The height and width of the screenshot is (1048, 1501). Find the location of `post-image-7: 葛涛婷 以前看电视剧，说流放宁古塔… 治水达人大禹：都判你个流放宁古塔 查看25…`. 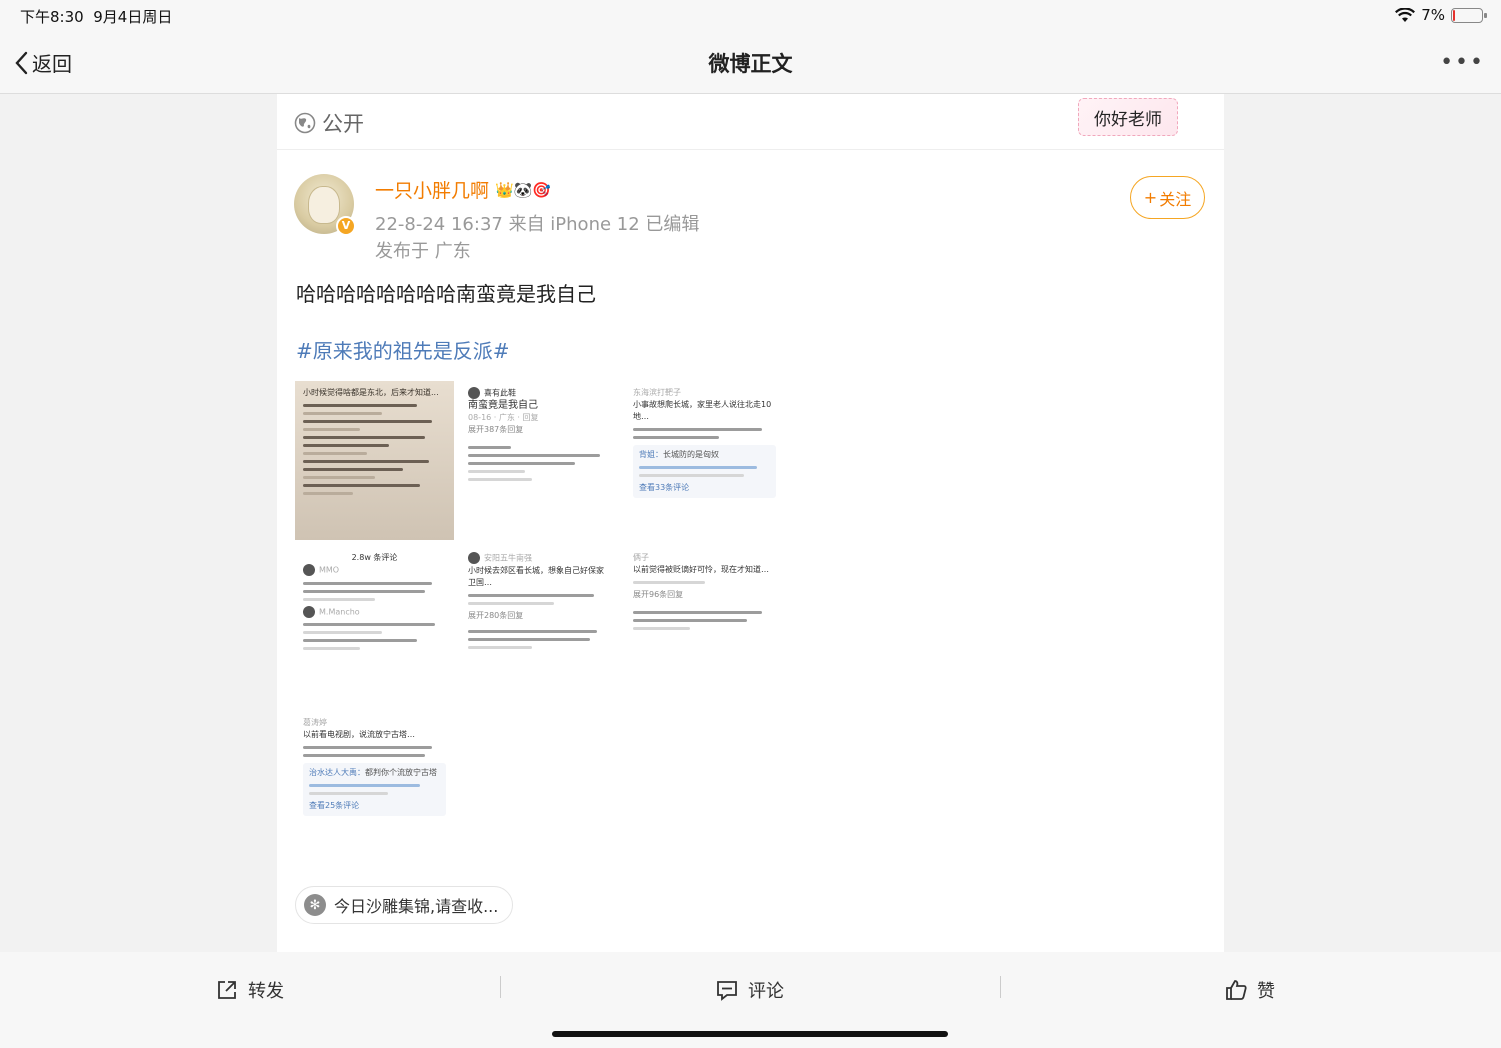

post-image-7: 葛涛婷 以前看电视剧，说流放宁古塔… 治水达人大禹：都判你个流放宁古塔 查看25… is located at coordinates (374, 786).